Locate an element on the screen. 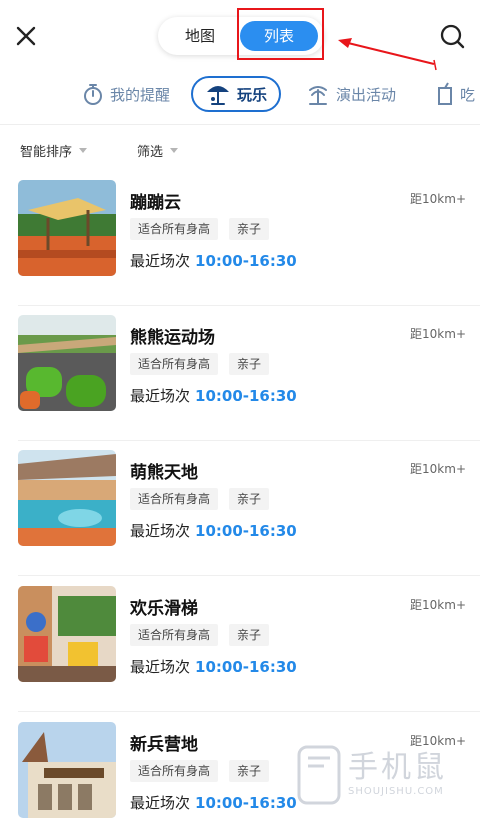 This screenshot has height=831, width=480. close-button is located at coordinates (26, 36).